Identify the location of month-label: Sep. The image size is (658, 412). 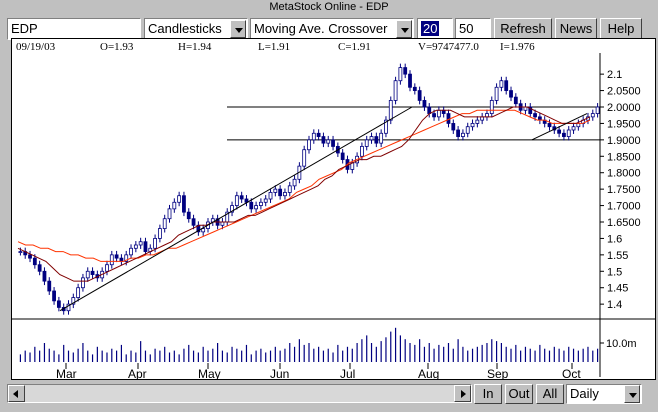
(498, 373).